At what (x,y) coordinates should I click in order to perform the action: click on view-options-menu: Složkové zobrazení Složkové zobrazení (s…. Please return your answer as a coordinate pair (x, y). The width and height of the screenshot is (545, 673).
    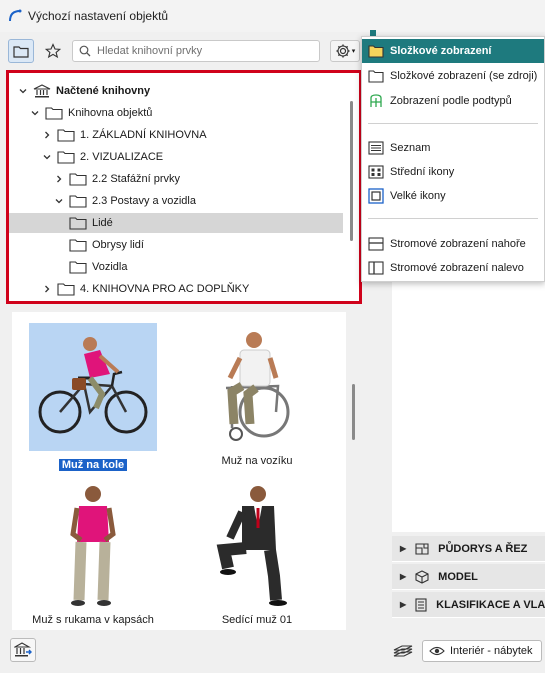
    Looking at the image, I should click on (453, 159).